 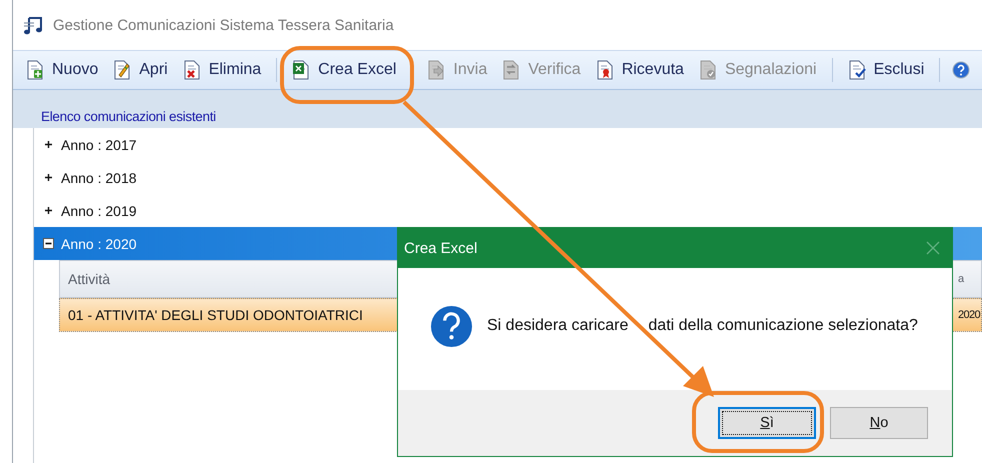 I want to click on toolbar-button: Apri, so click(x=140, y=70).